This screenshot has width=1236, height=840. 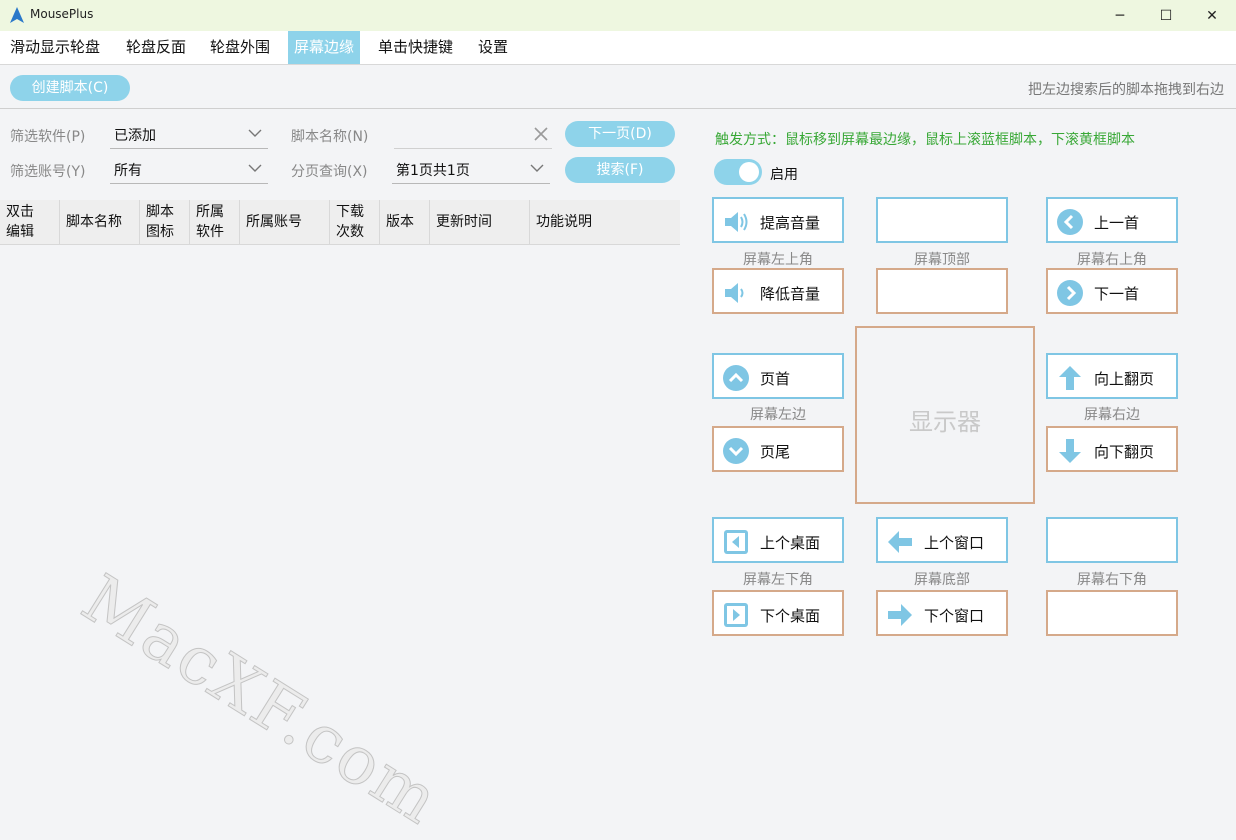 I want to click on slot-label: 上个桌面, so click(x=790, y=543).